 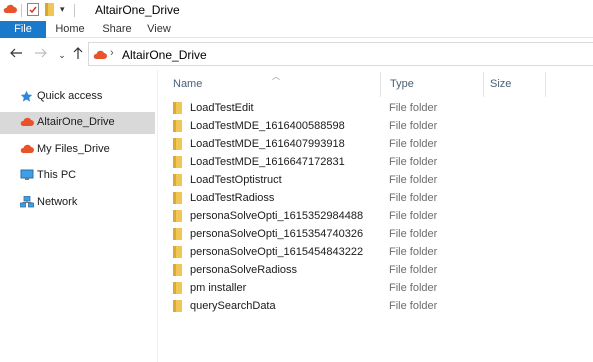 I want to click on sidebar-item-network: Network, so click(x=77, y=203).